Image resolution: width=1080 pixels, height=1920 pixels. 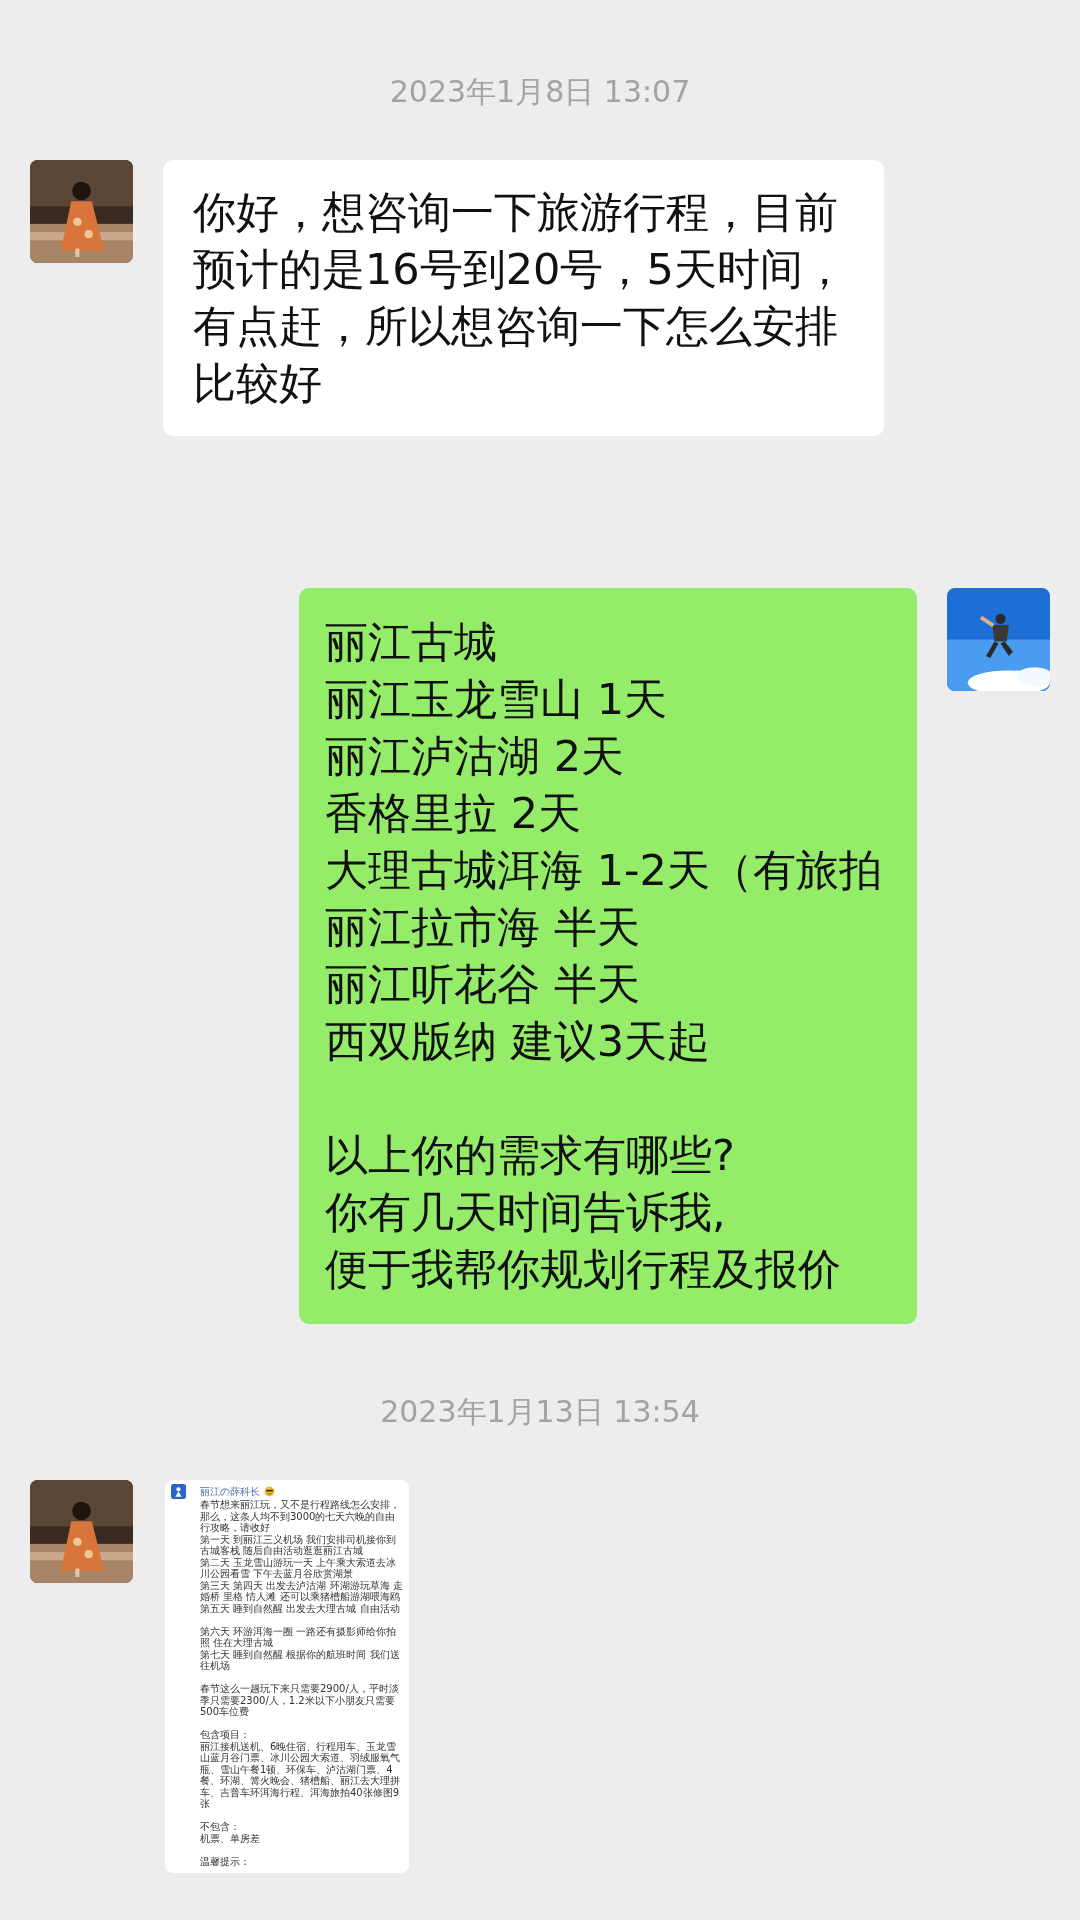 What do you see at coordinates (300, 1700) in the screenshot?
I see `post-text: 春节这么一趟玩下来只需要2900/人，平时淡季只需要2300/人，1.2米以下小朋友只需要500车位费` at bounding box center [300, 1700].